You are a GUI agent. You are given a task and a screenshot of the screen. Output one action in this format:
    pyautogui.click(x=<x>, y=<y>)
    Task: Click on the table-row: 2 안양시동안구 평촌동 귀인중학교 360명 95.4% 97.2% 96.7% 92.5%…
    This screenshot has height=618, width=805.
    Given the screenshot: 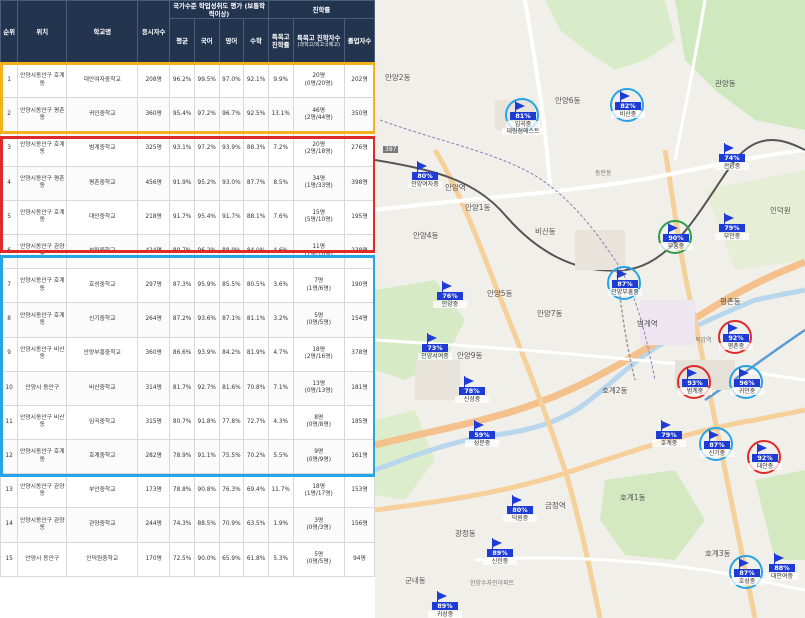 What is the action you would take?
    pyautogui.click(x=187, y=115)
    